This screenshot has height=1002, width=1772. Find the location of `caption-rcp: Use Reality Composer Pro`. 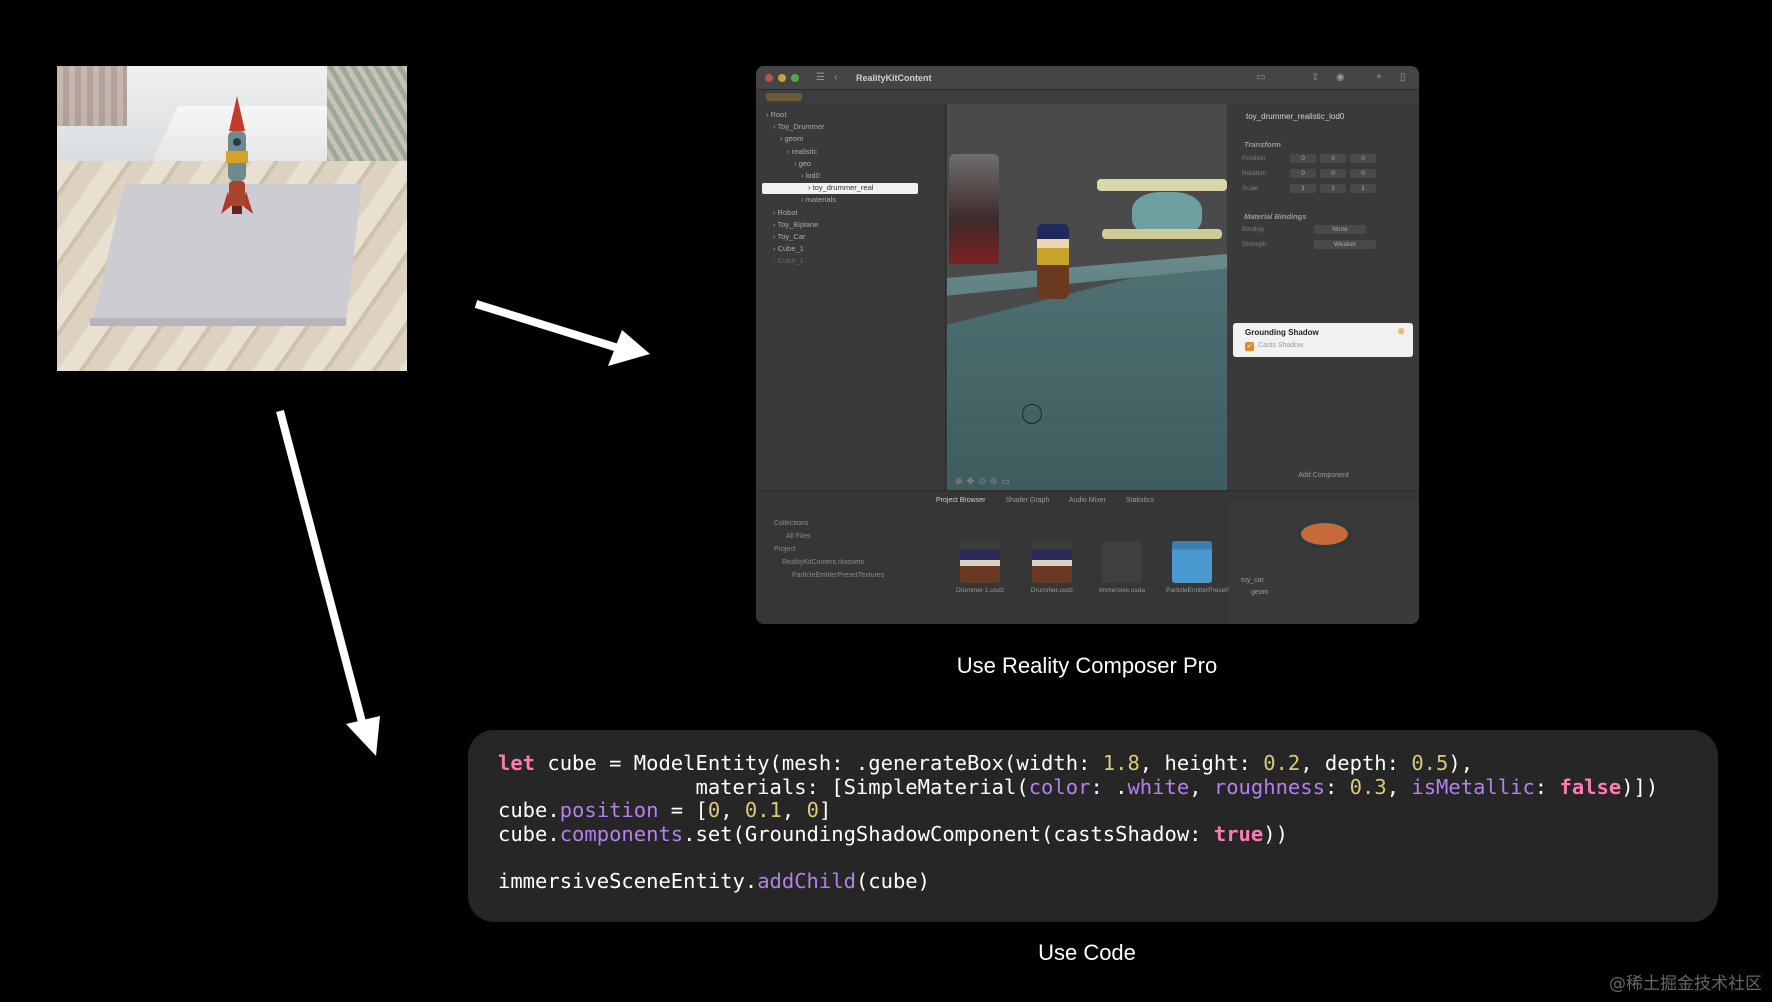

caption-rcp: Use Reality Composer Pro is located at coordinates (1087, 665).